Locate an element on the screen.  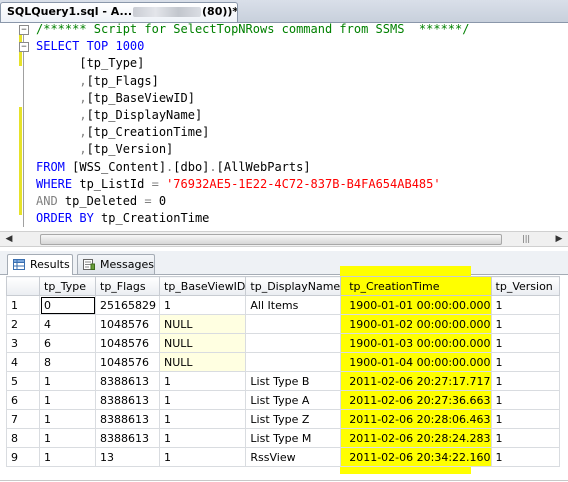
row-number-cell: 6 is located at coordinates (23, 400).